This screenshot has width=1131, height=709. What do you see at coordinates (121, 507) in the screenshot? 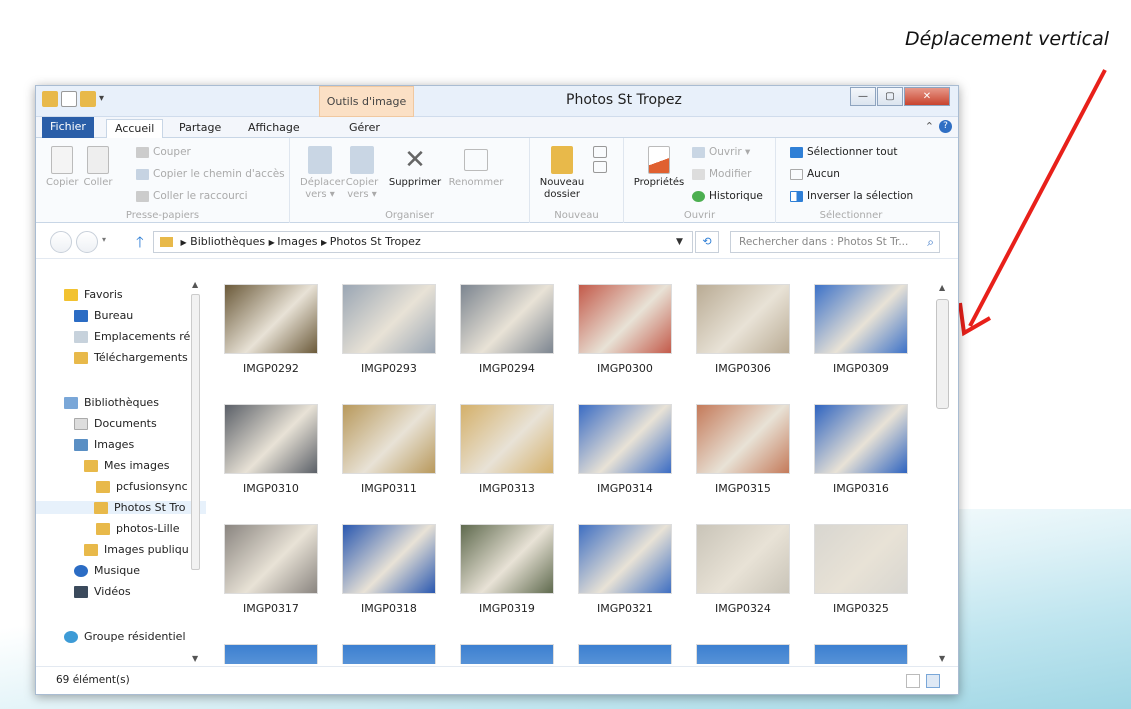
I see `nav-item-photos-st-tropez: Photos St Tro` at bounding box center [121, 507].